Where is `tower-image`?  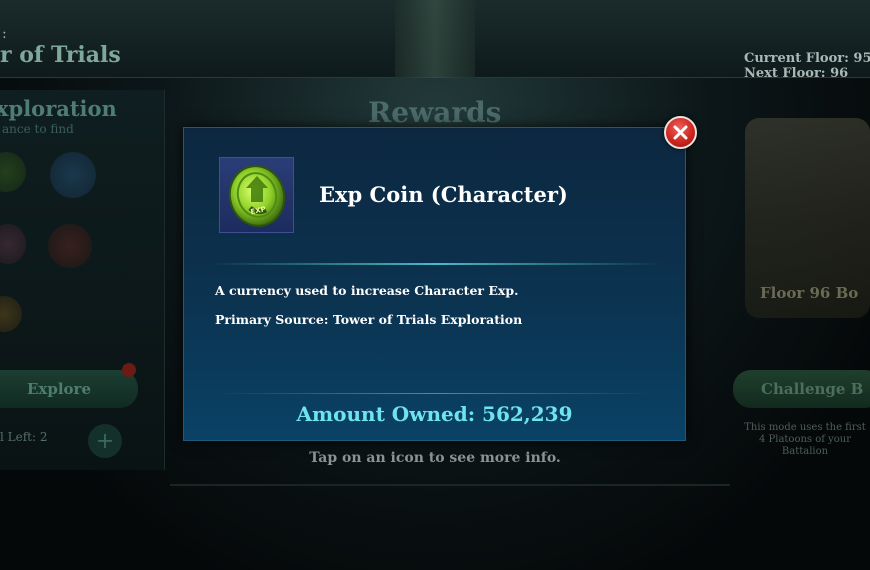 tower-image is located at coordinates (435, 39).